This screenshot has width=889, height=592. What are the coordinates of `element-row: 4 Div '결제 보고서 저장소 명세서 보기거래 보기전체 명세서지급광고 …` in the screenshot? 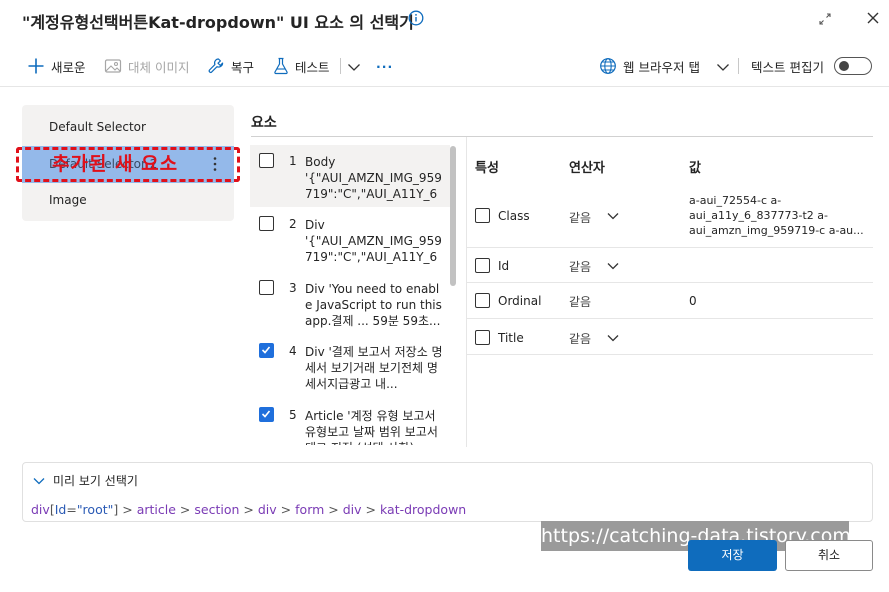 It's located at (350, 366).